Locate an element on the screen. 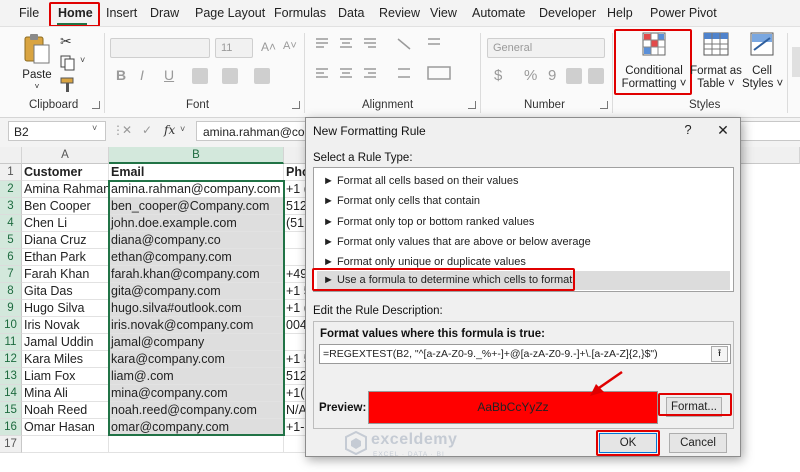  row-header: 3 is located at coordinates (11, 206).